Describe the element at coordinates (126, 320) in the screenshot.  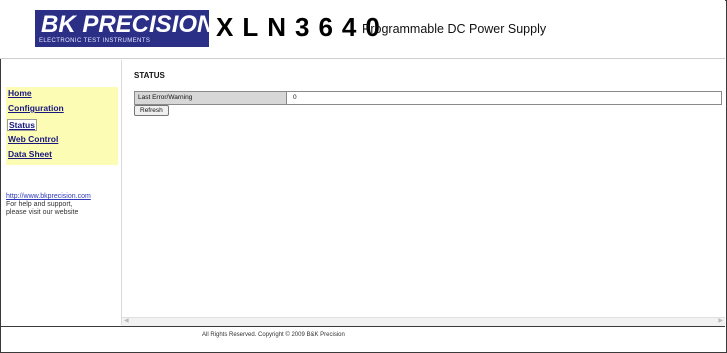
I see `scroll-left-icon: ◀` at that location.